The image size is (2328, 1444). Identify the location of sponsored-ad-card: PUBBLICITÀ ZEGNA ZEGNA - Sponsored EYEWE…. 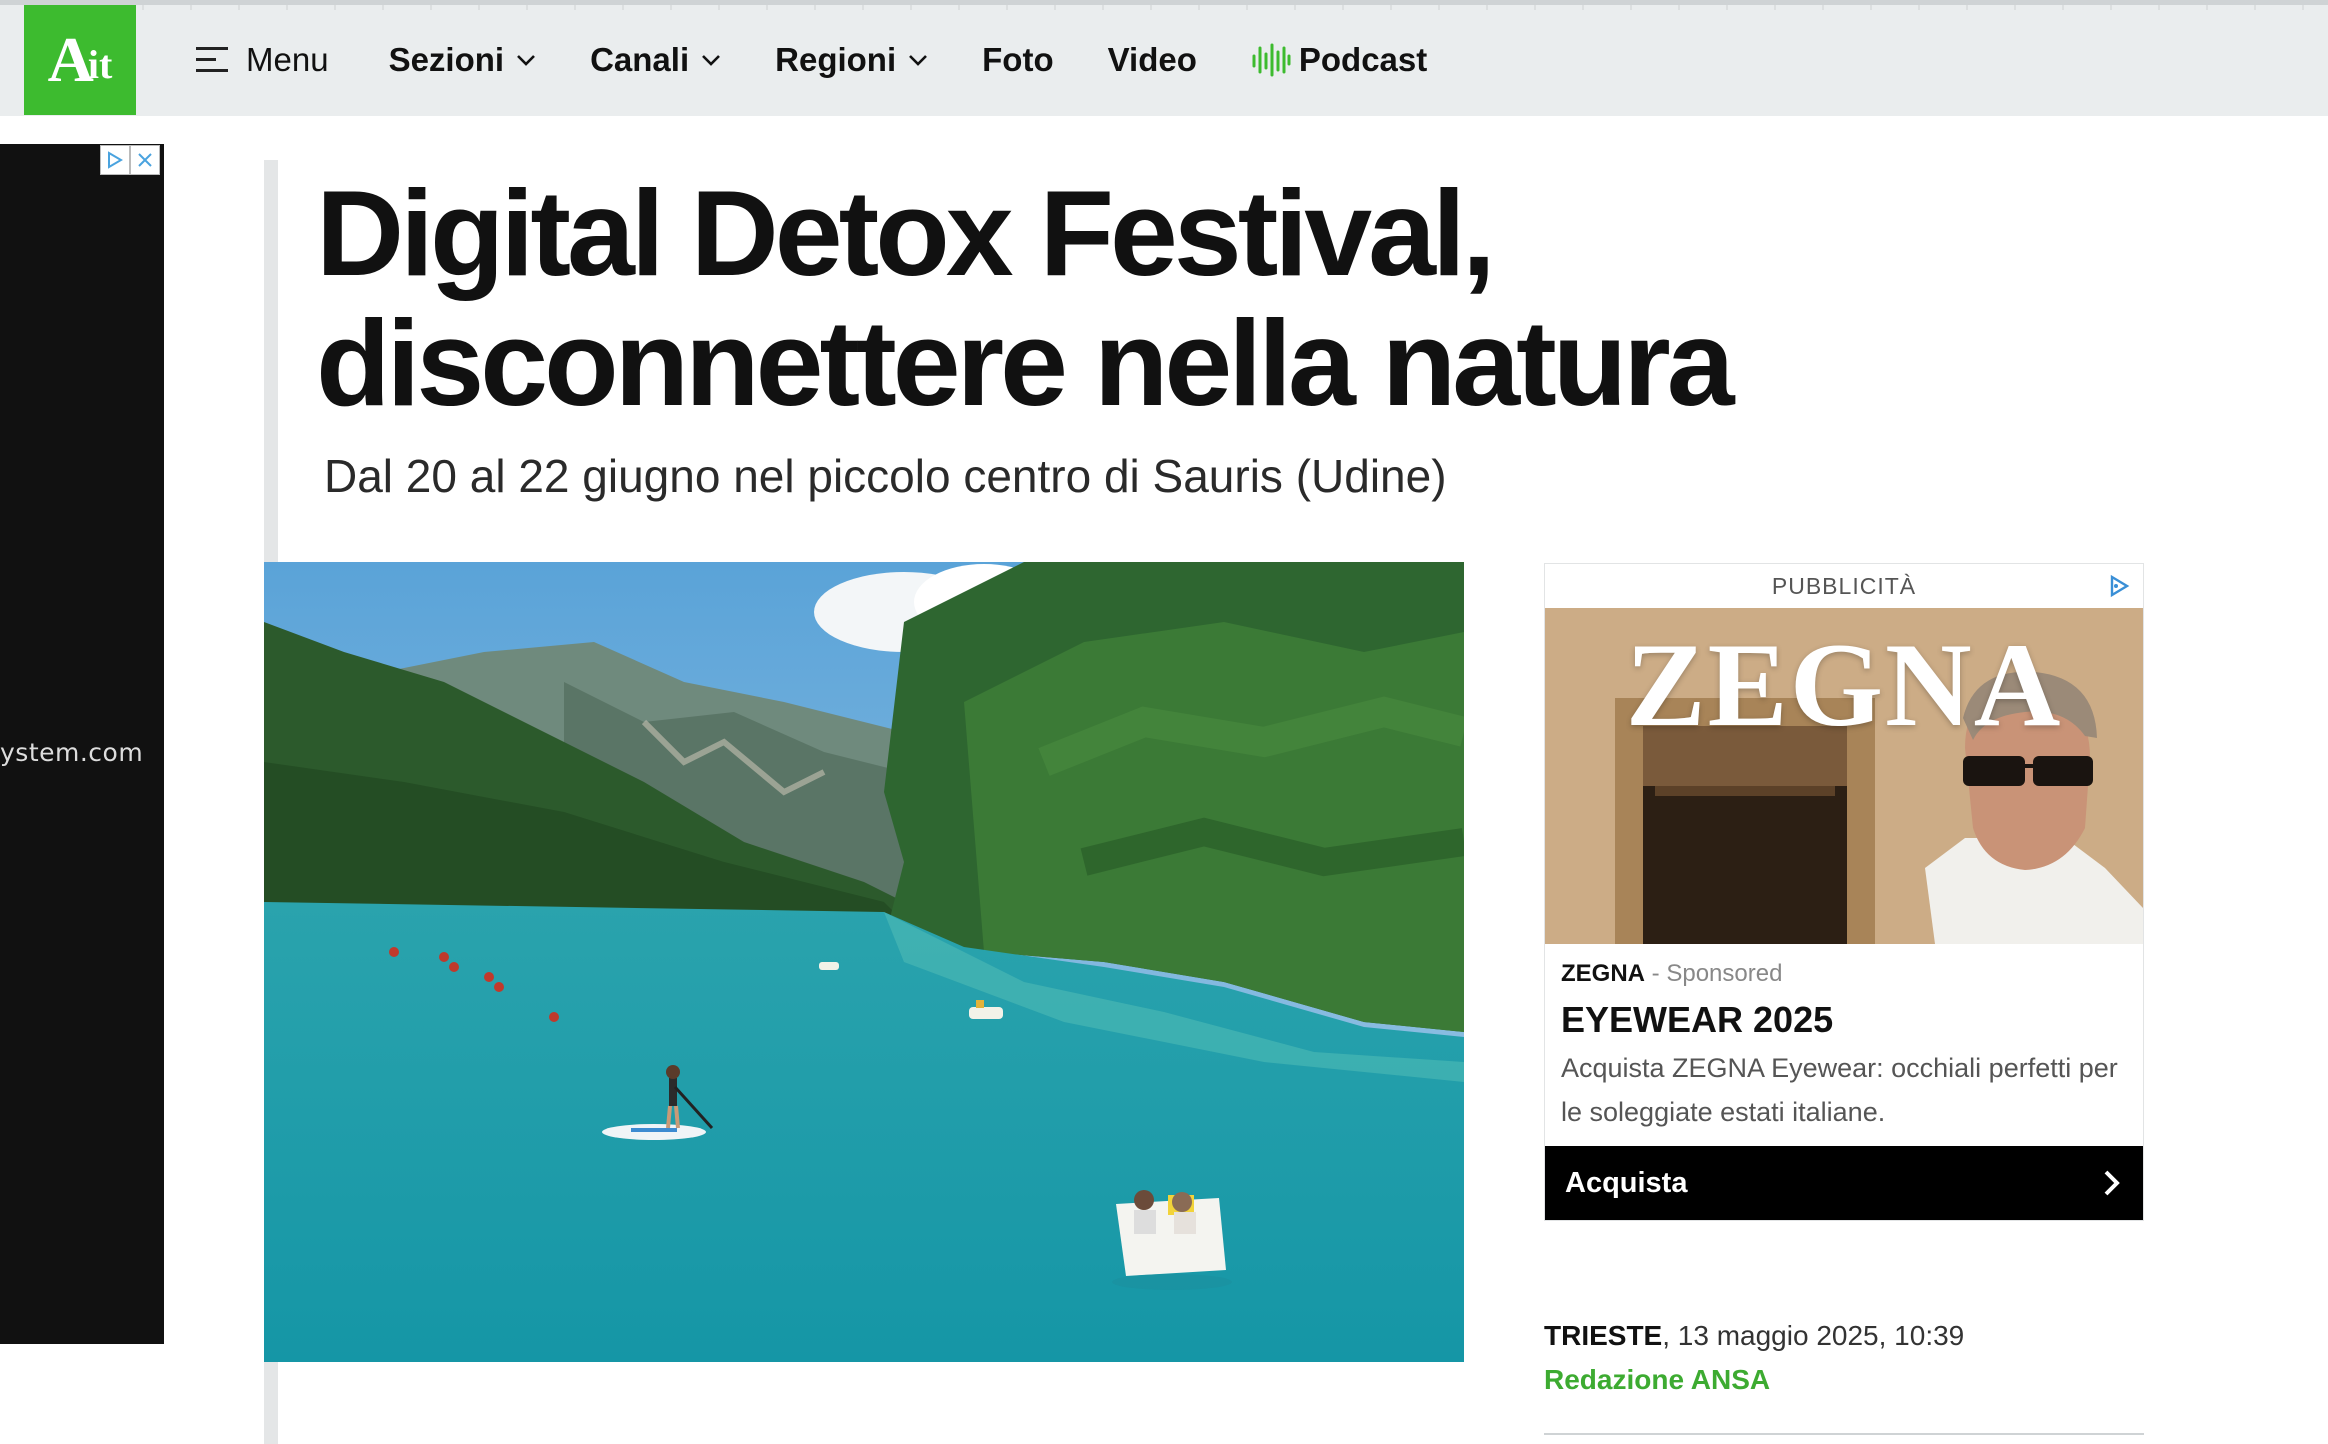
(1844, 892).